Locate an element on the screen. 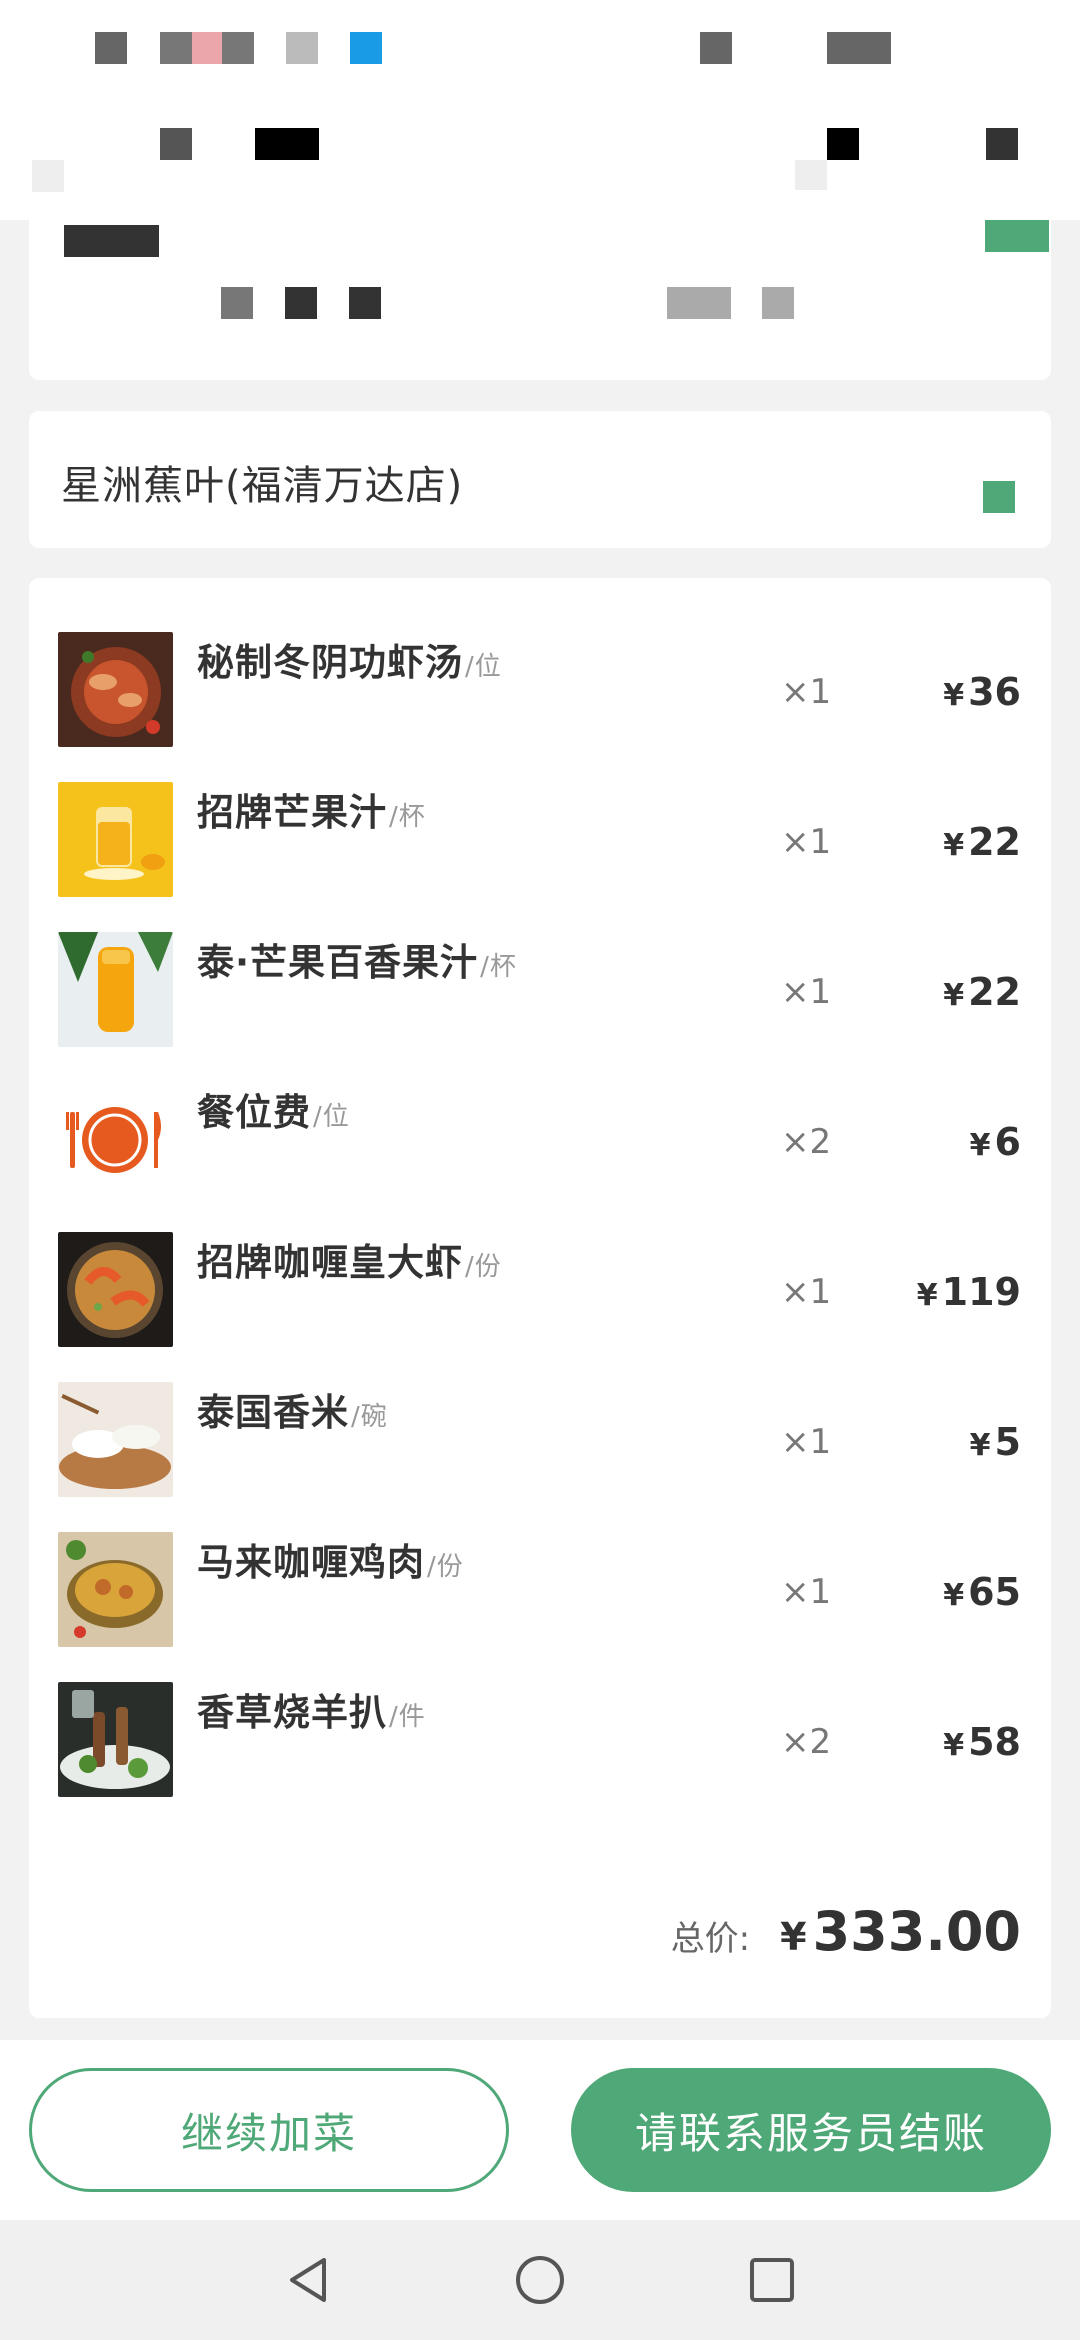 Image resolution: width=1080 pixels, height=2340 pixels. list-item: 秘制冬阴功虾汤/位 ×1 ¥36 is located at coordinates (540, 707).